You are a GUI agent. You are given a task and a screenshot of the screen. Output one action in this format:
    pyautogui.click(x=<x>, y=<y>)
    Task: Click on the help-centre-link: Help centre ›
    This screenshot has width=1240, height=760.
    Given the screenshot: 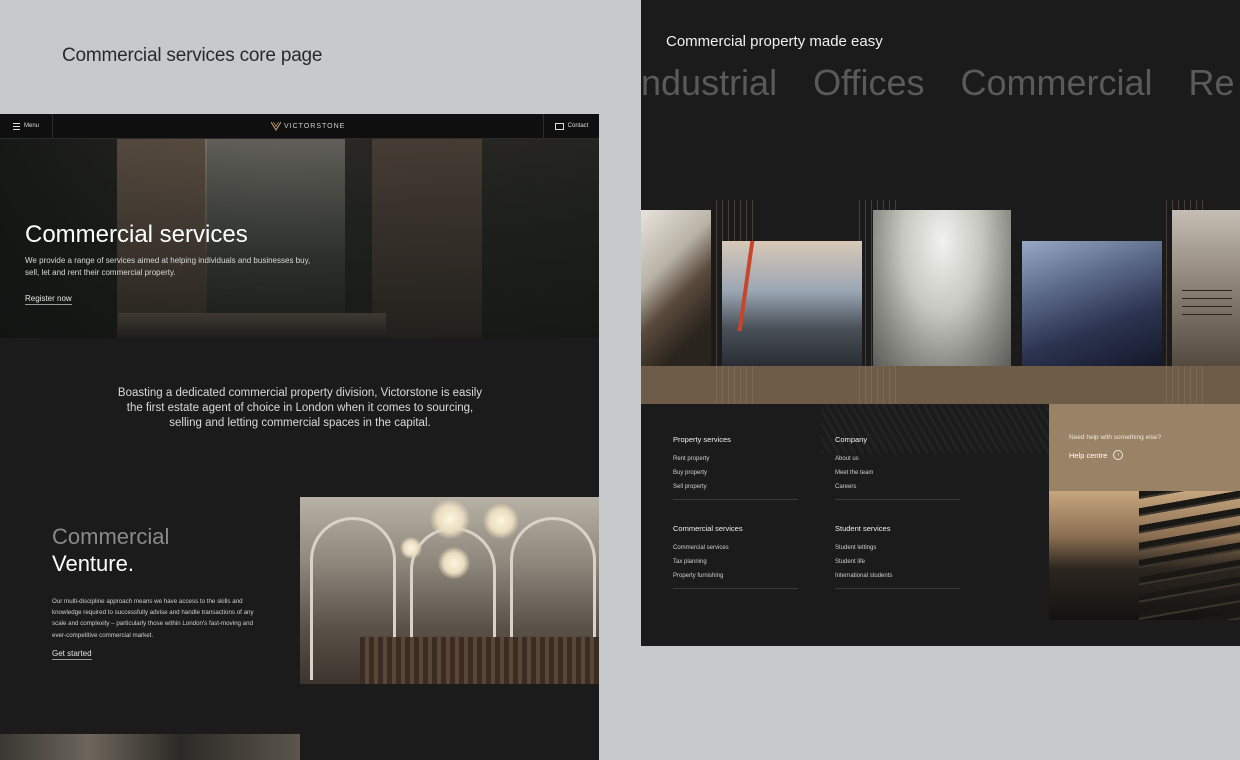 What is the action you would take?
    pyautogui.click(x=1096, y=455)
    